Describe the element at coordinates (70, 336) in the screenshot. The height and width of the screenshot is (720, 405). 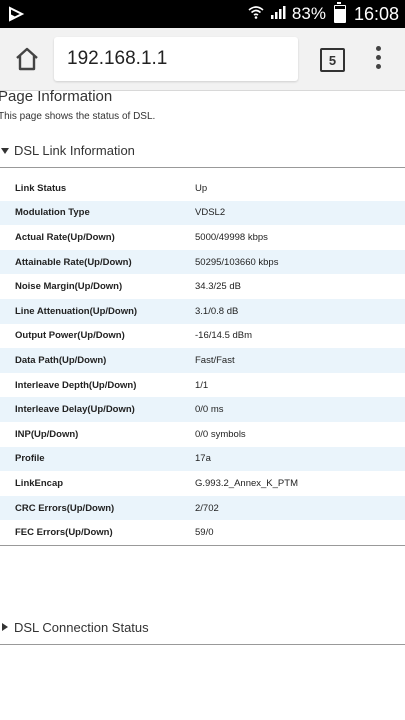
I see `row-label: Output Power(Up/Down)` at that location.